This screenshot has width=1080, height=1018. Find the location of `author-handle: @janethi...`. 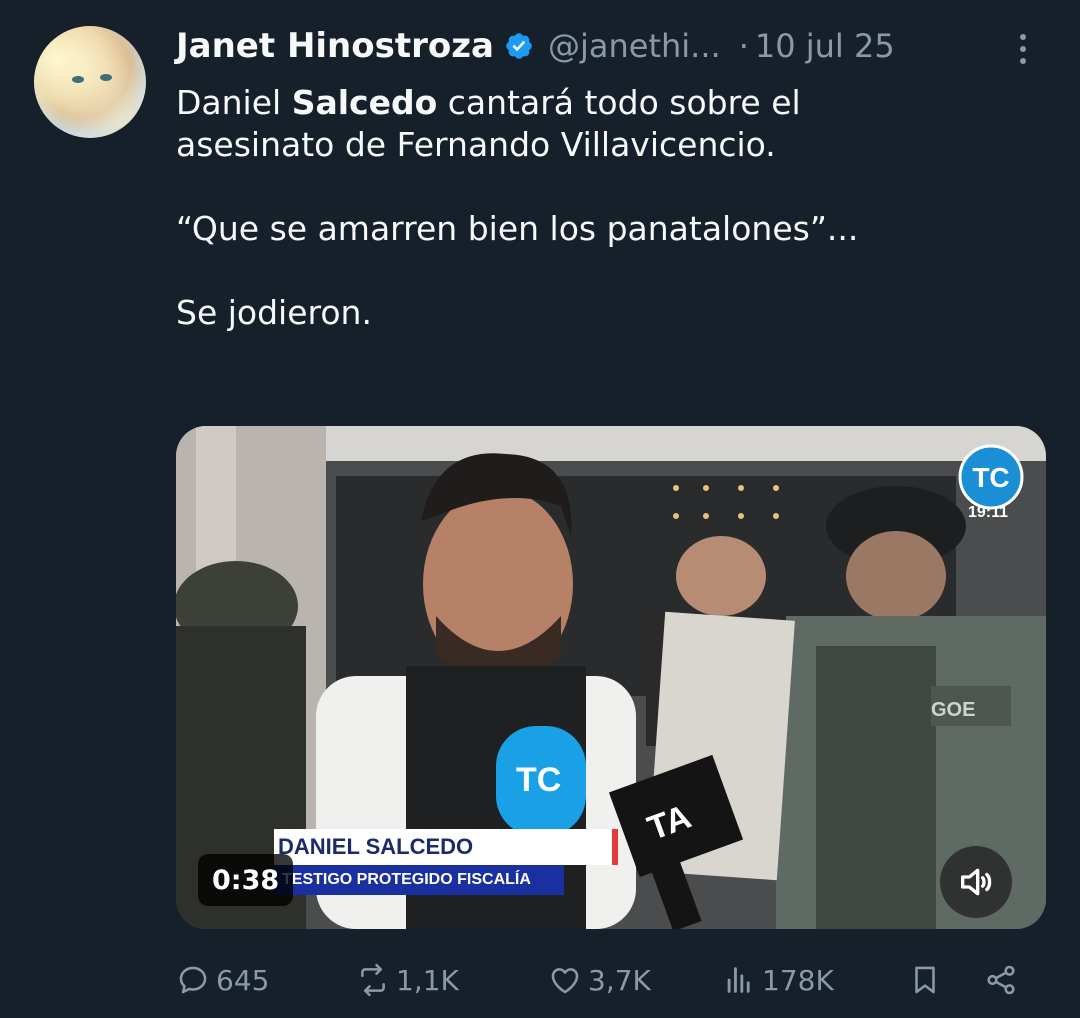

author-handle: @janethi... is located at coordinates (634, 46).